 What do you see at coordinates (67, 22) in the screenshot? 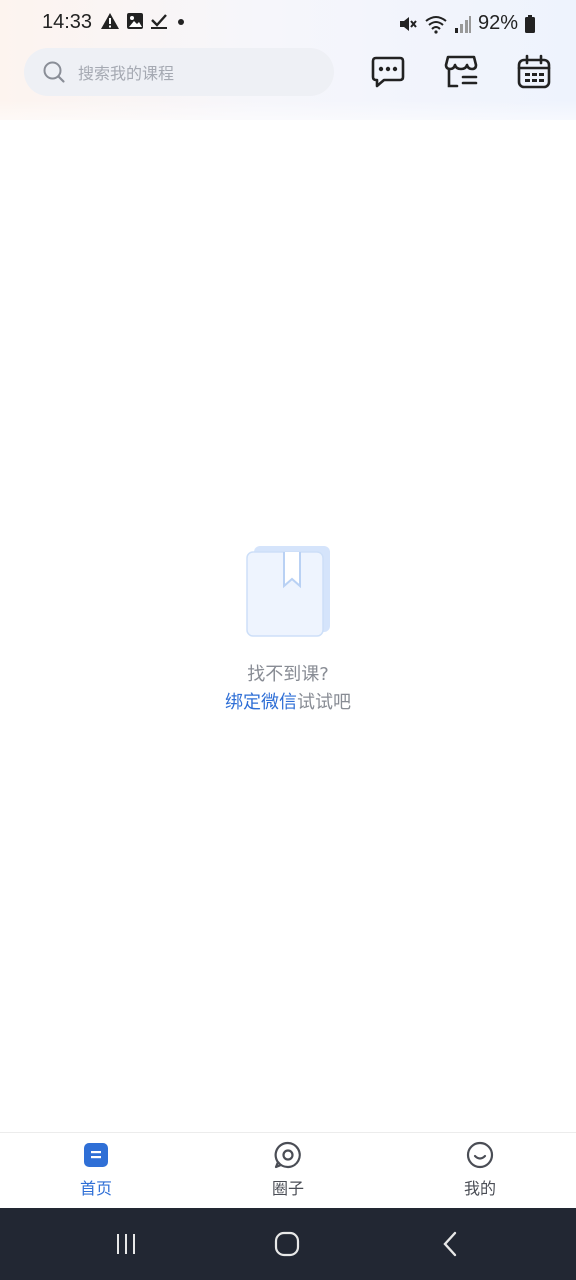
I see `status-time: 14:33` at bounding box center [67, 22].